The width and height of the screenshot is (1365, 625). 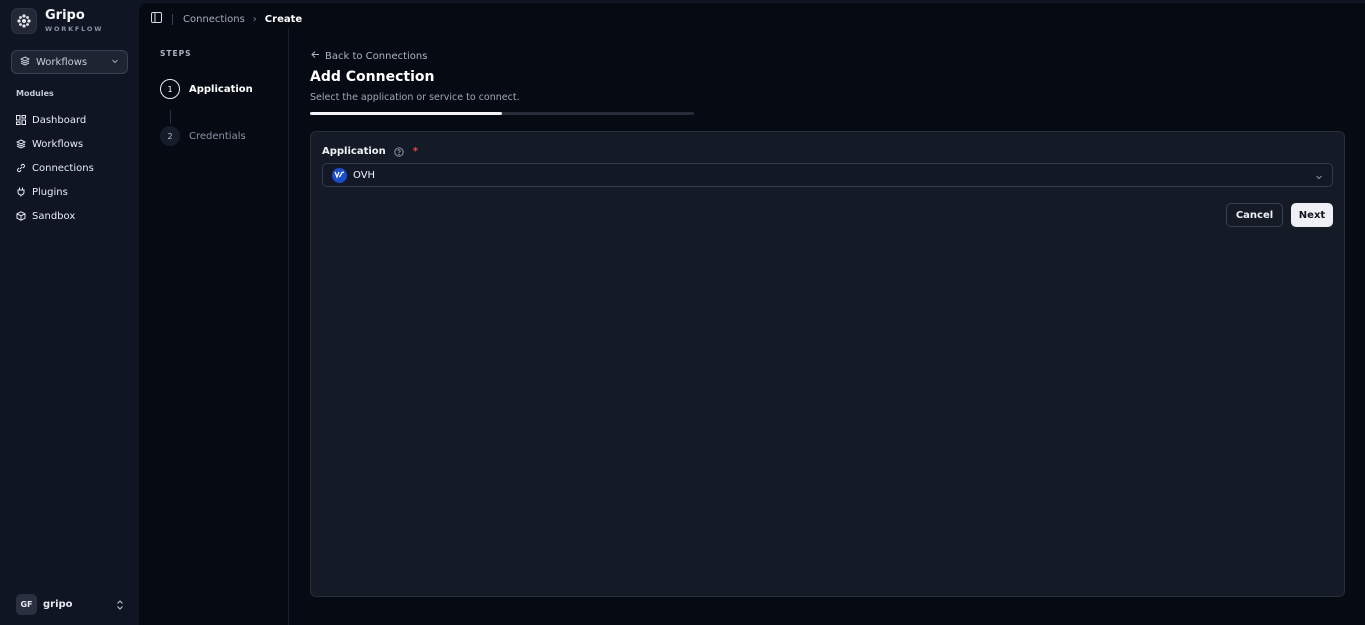 What do you see at coordinates (827, 175) in the screenshot?
I see `application-select: OVH` at bounding box center [827, 175].